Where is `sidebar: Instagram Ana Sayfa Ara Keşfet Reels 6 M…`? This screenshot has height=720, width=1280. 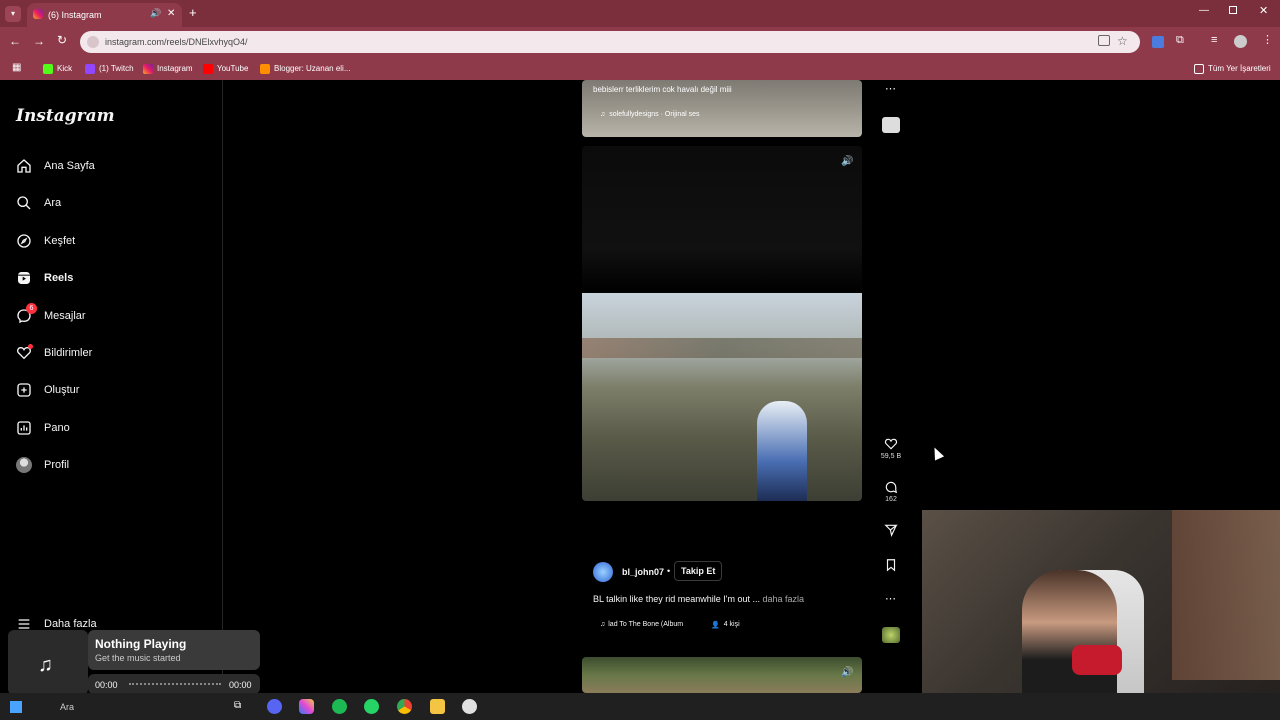 sidebar: Instagram Ana Sayfa Ara Keşfet Reels 6 M… is located at coordinates (111, 386).